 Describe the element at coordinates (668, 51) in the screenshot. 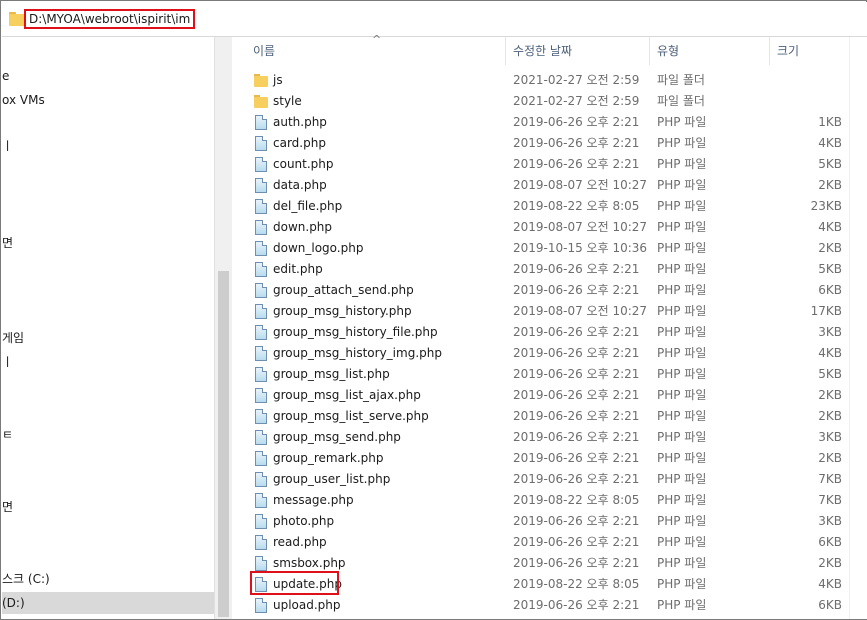

I see `column-header-type: 유형` at that location.